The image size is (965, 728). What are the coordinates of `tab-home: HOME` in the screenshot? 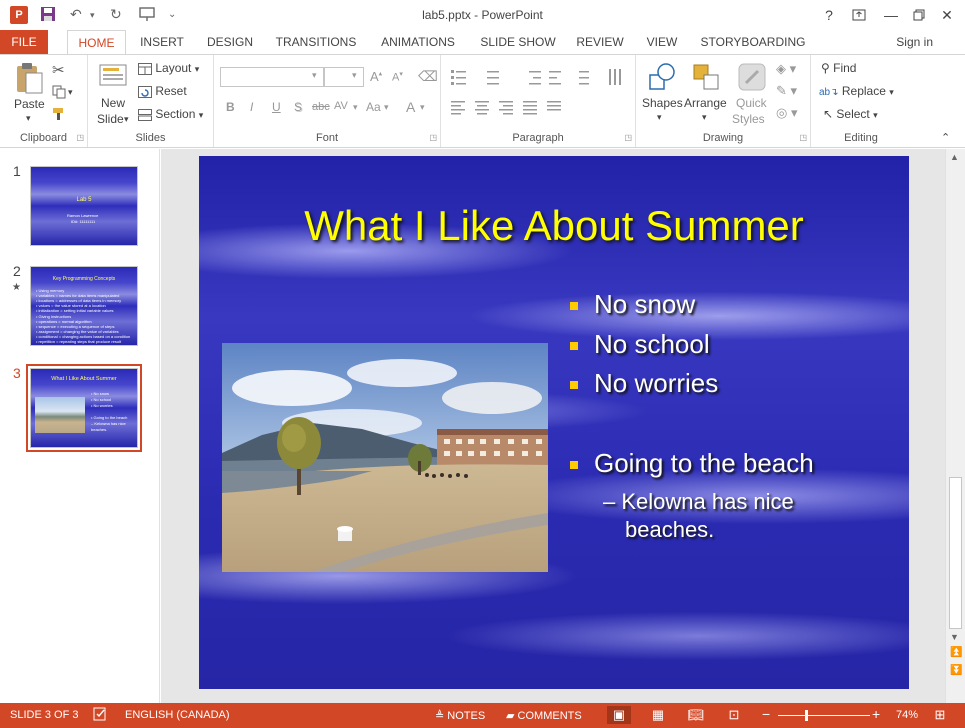 It's located at (96, 42).